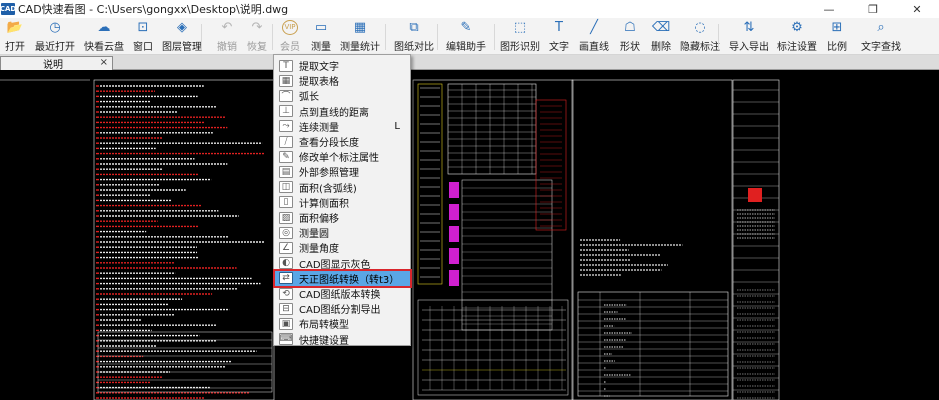 Image resolution: width=939 pixels, height=400 pixels. I want to click on menu-item-label: CAD图显示灰色, so click(335, 265).